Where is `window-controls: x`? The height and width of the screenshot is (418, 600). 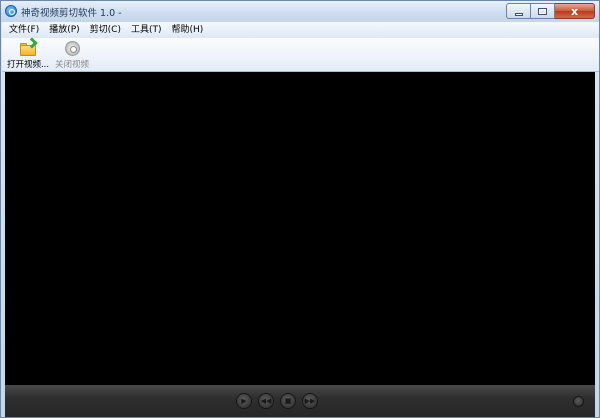
window-controls: x is located at coordinates (550, 11).